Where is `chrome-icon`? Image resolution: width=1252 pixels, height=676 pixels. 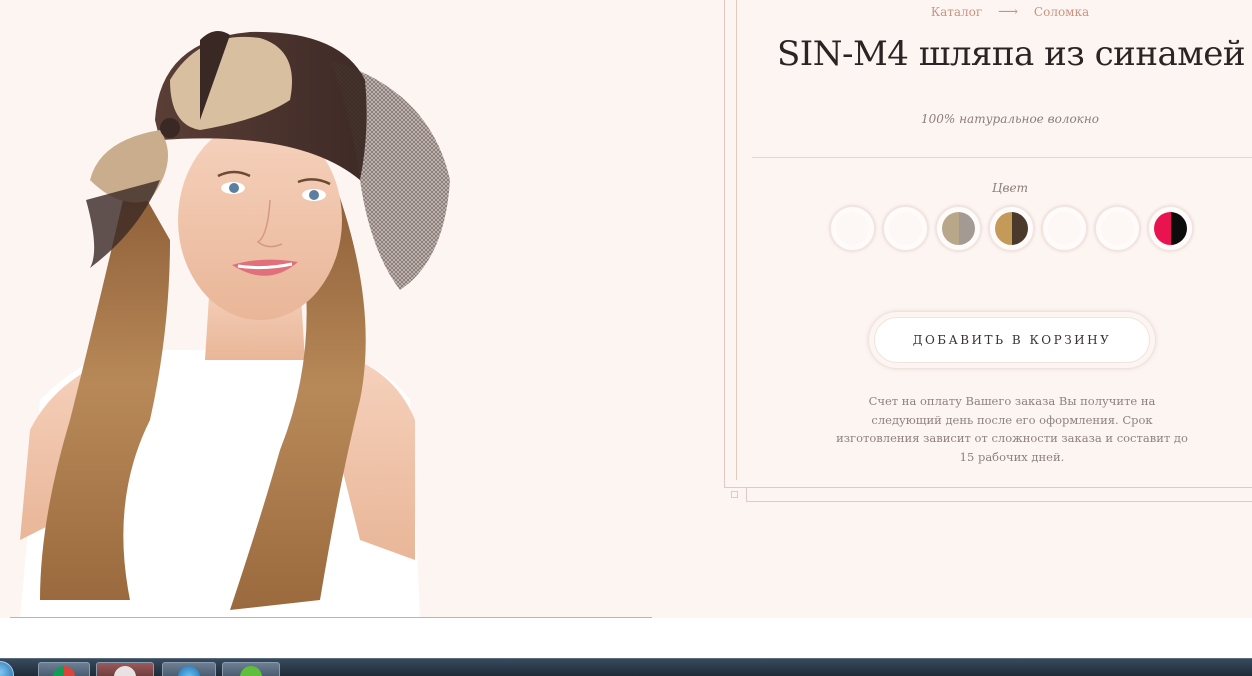
chrome-icon is located at coordinates (64, 671).